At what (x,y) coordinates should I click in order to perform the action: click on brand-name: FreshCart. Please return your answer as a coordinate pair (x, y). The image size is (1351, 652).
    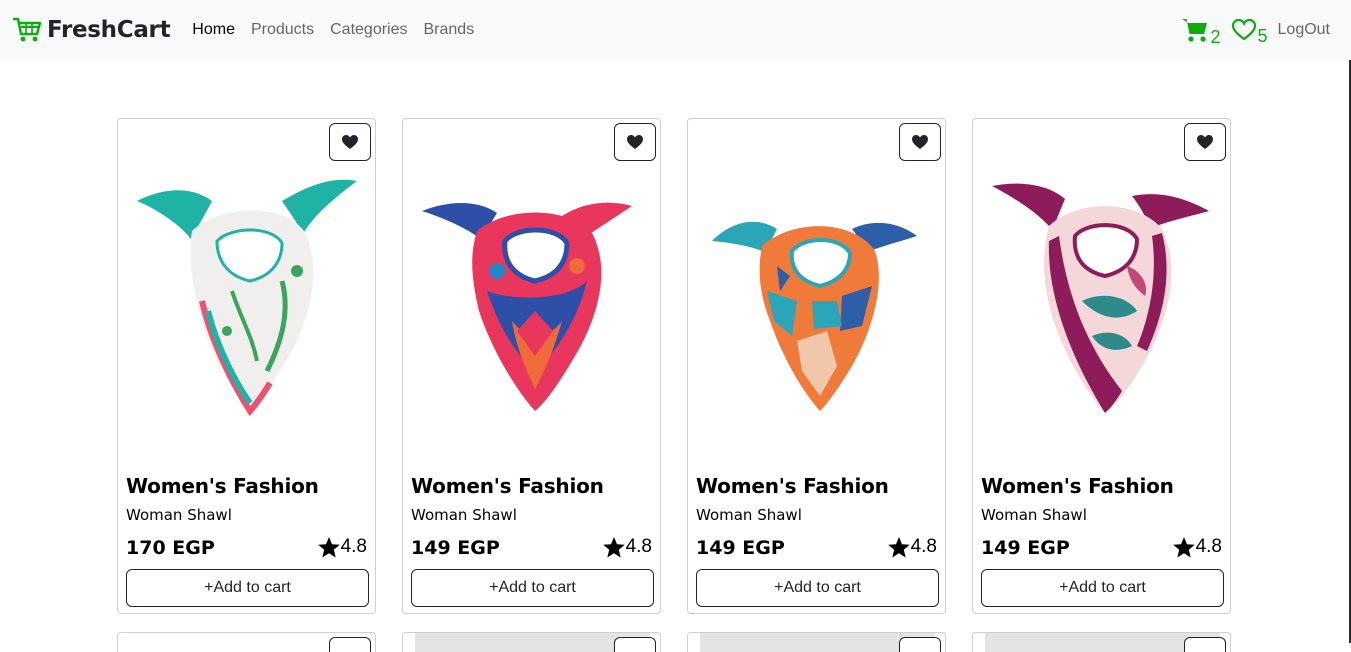
    Looking at the image, I should click on (109, 30).